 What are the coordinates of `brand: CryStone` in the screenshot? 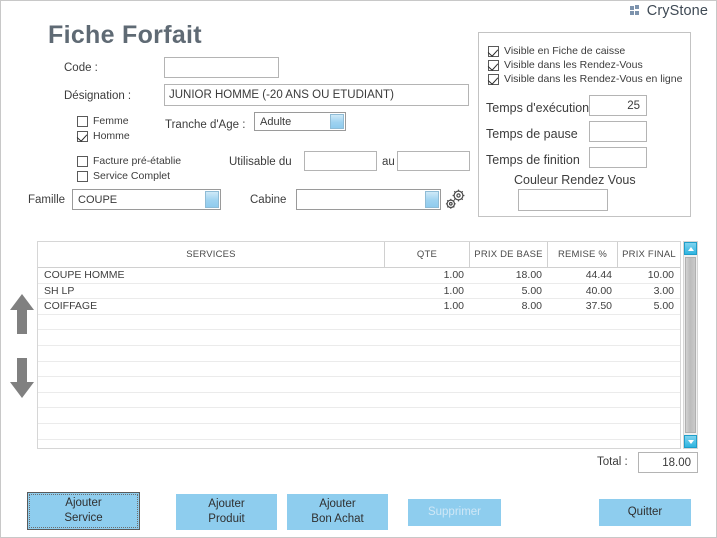 It's located at (668, 11).